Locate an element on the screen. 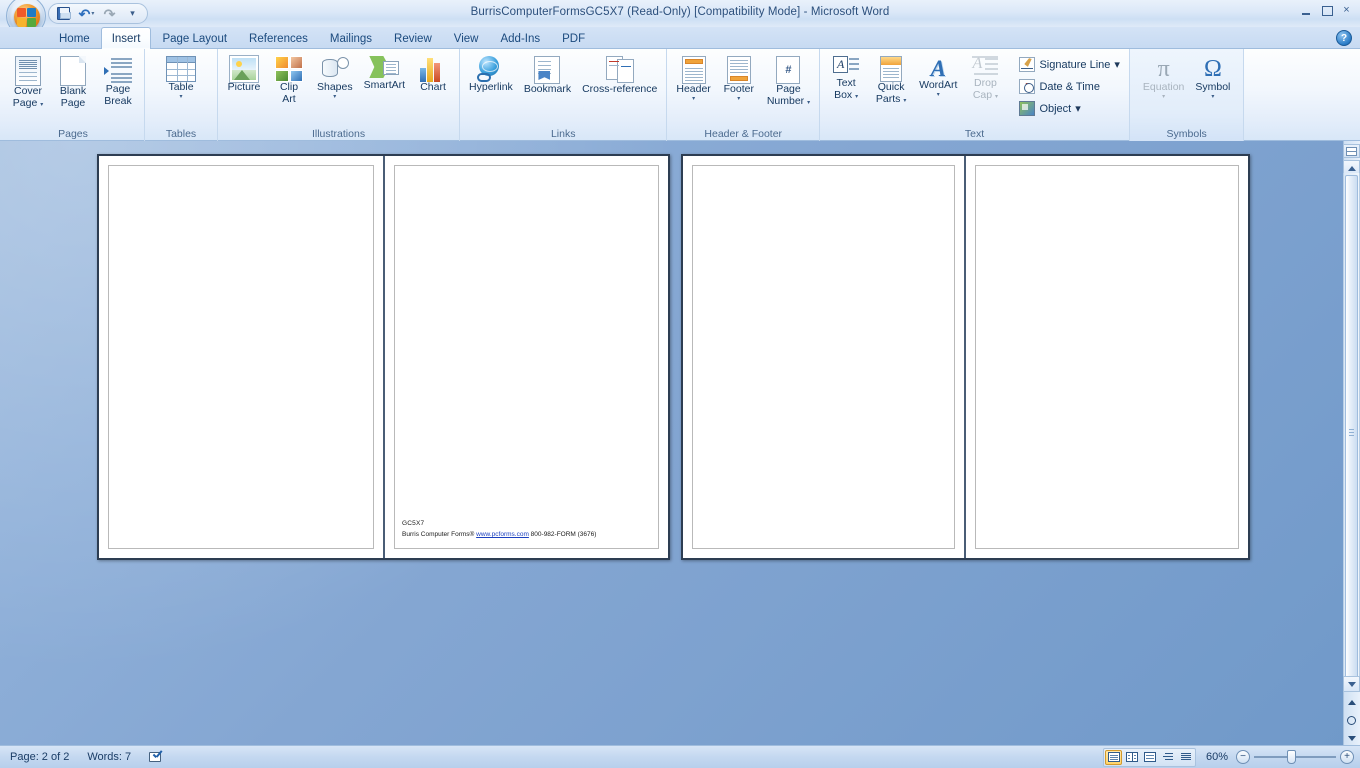 This screenshot has height=768, width=1360. cover-page-button: Cover Page ▾ is located at coordinates (28, 82).